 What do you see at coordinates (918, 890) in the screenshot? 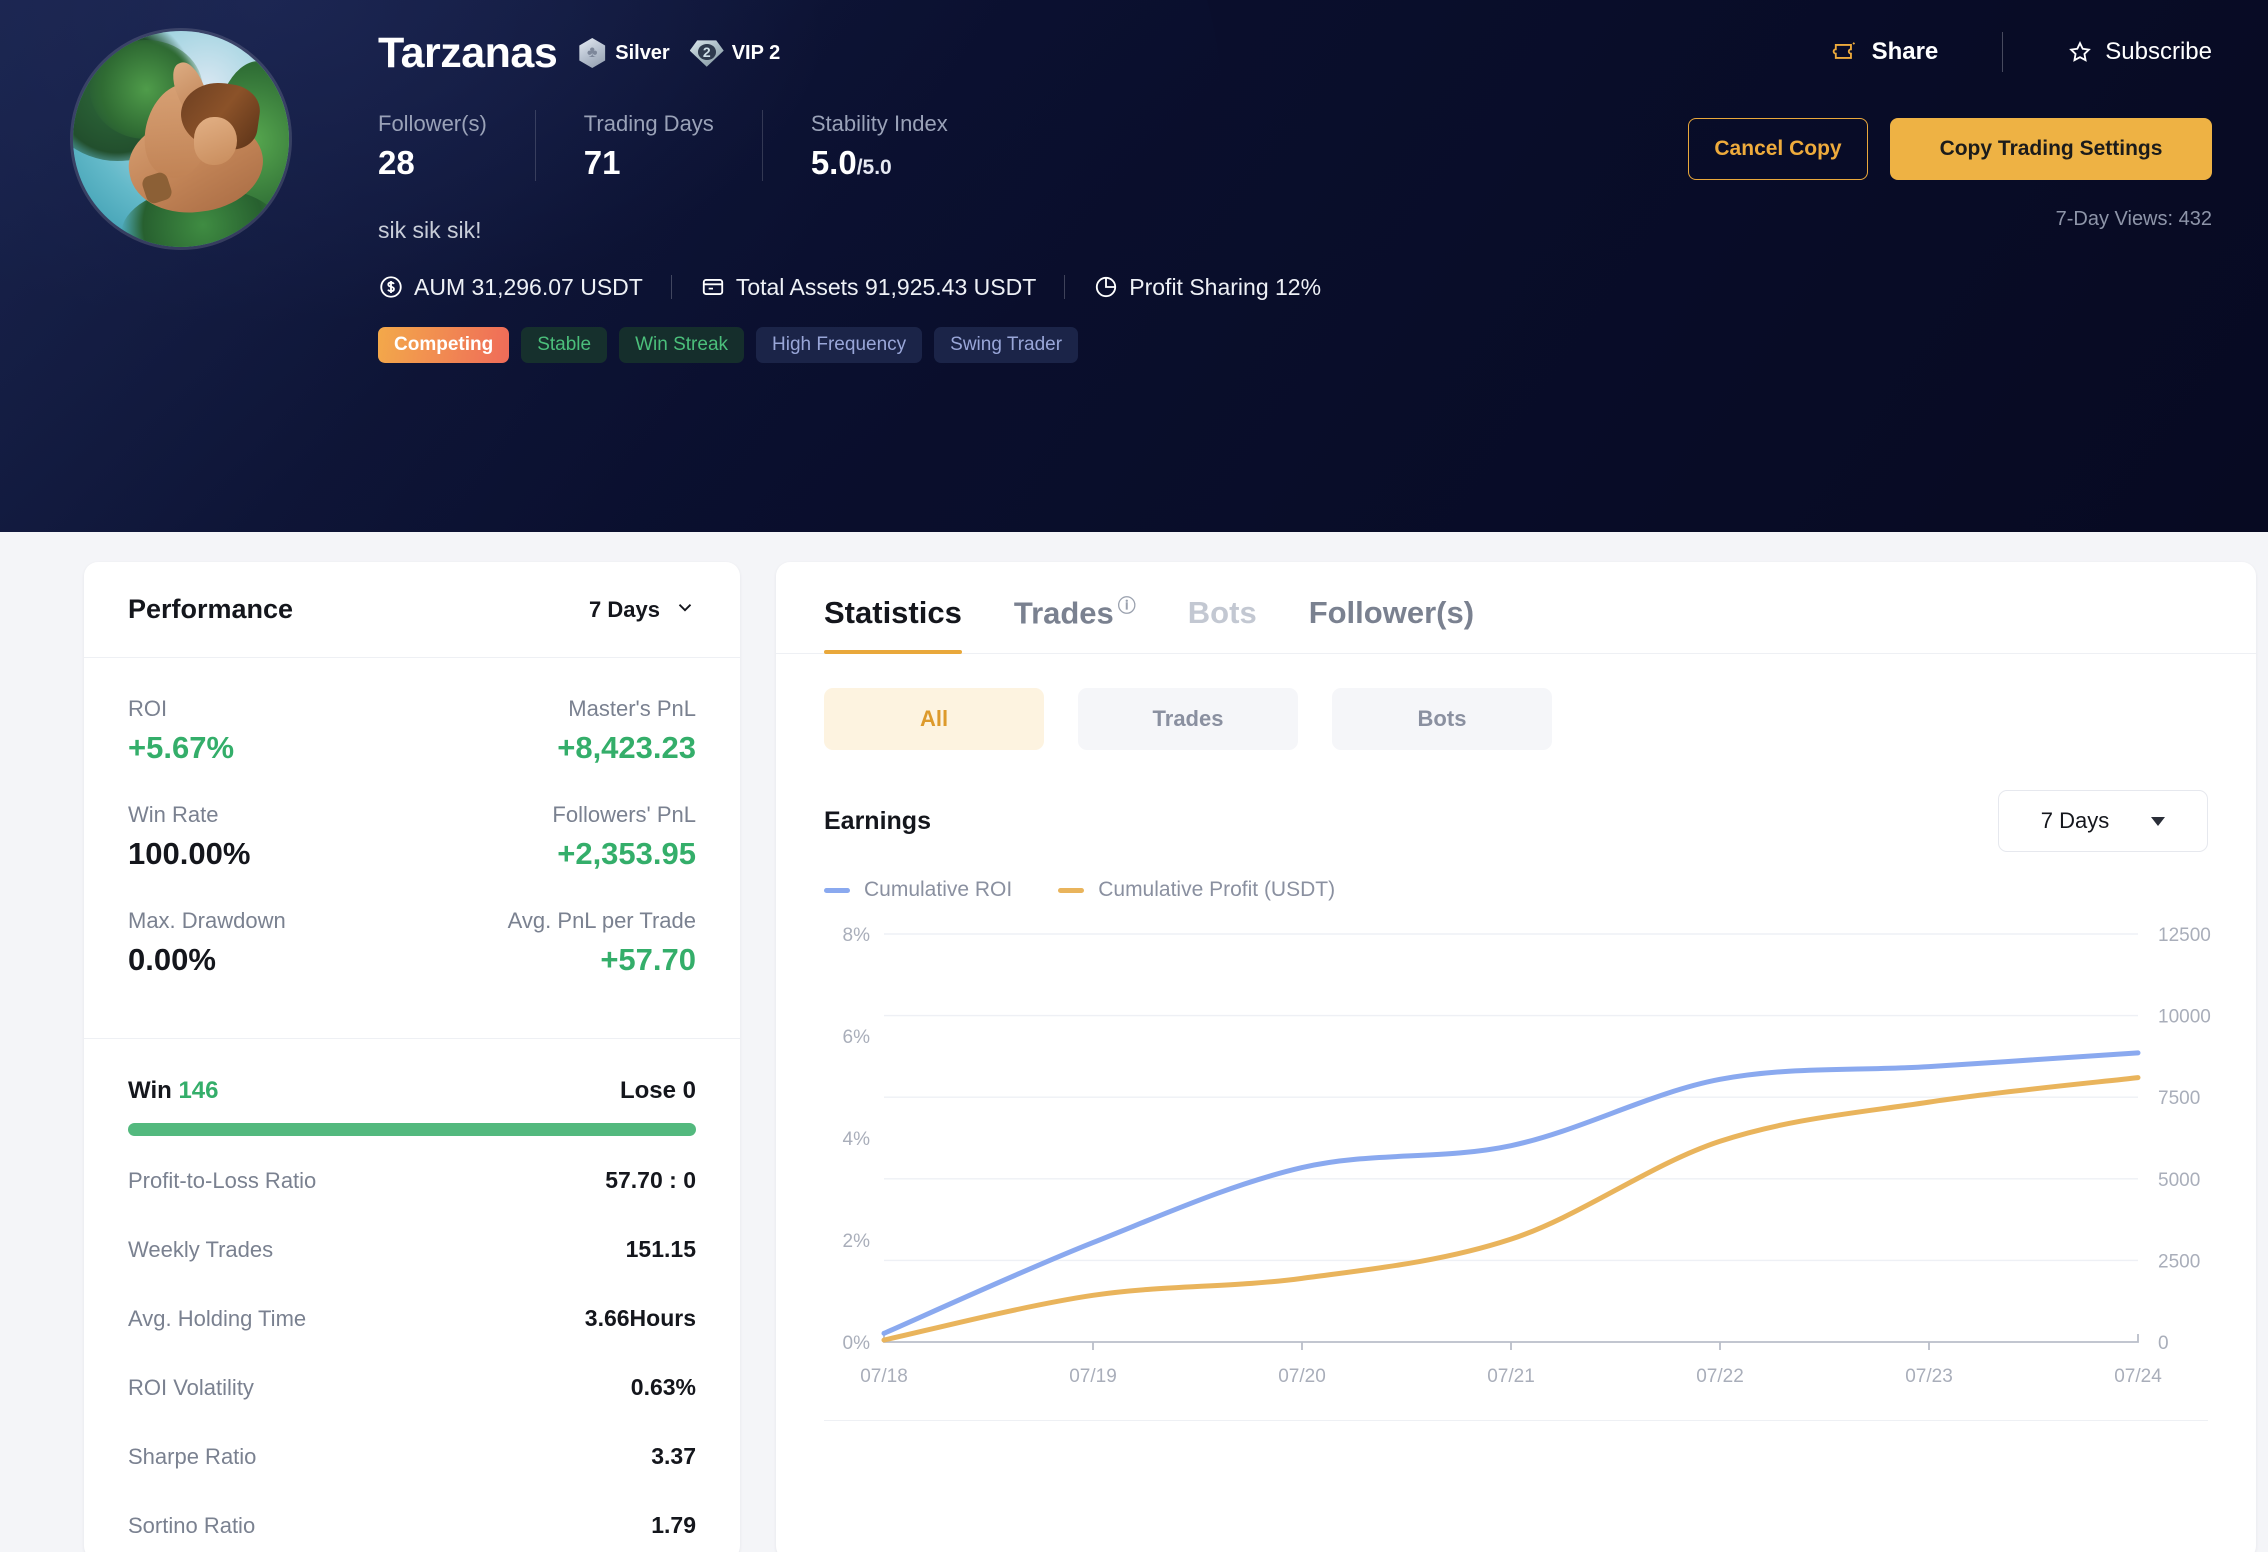
I see `legend-item-cumulative-roi: Cumulative ROI` at bounding box center [918, 890].